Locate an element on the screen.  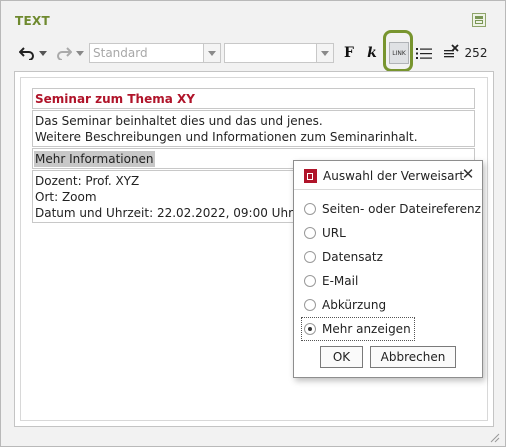
radio-option-datensatz: Datensatz is located at coordinates (343, 257).